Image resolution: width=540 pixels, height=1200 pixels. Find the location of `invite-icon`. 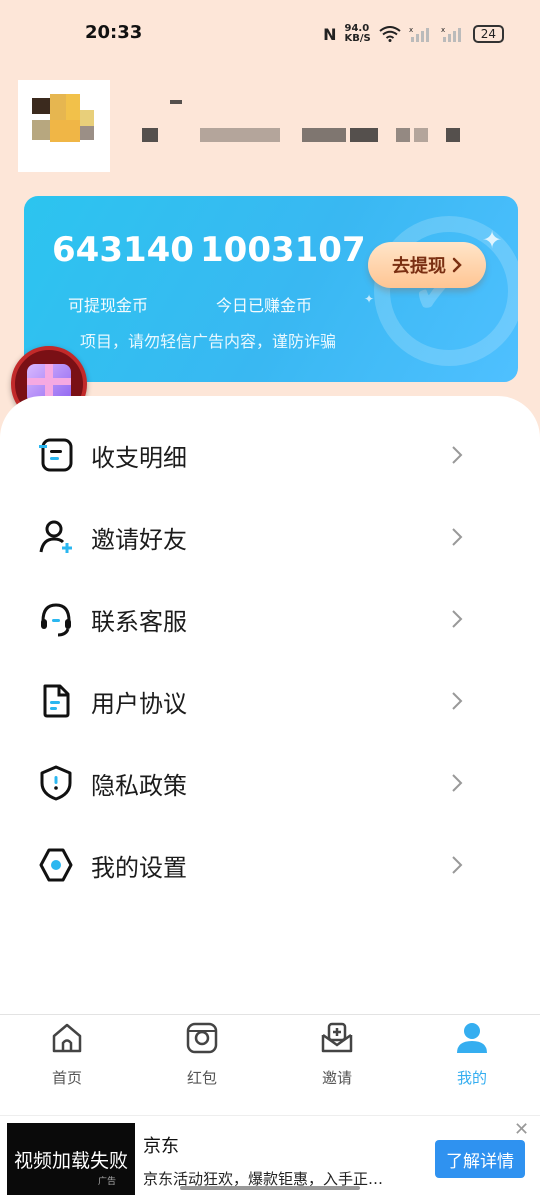

invite-icon is located at coordinates (337, 1037).